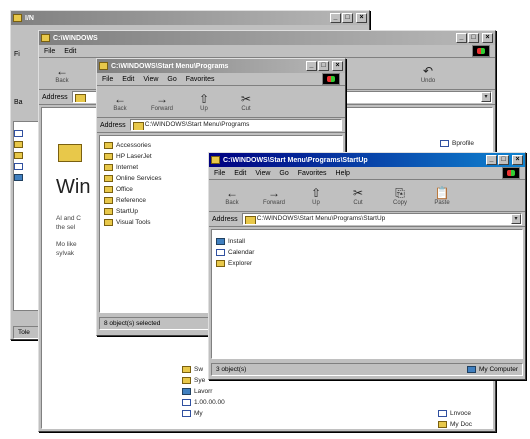 Image resolution: width=530 pixels, height=439 pixels. What do you see at coordinates (186, 391) in the screenshot?
I see `app-icon` at bounding box center [186, 391].